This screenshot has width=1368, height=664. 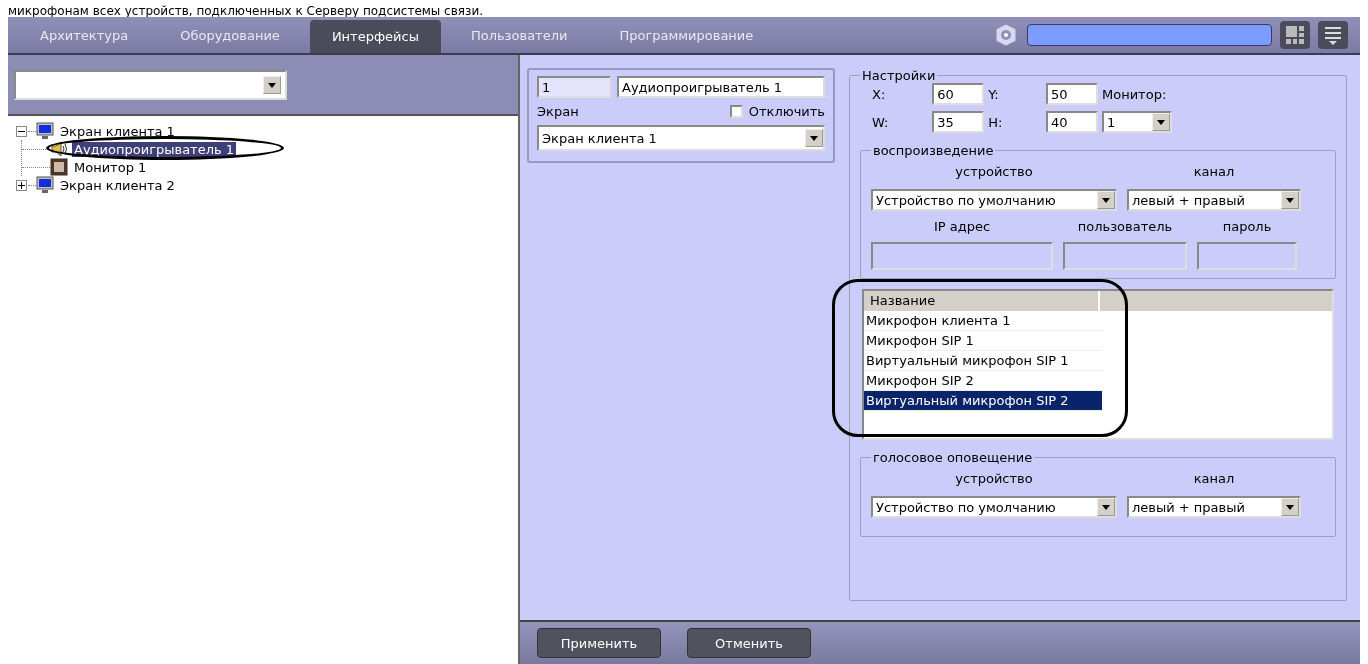 I want to click on picture-icon, so click(x=59, y=167).